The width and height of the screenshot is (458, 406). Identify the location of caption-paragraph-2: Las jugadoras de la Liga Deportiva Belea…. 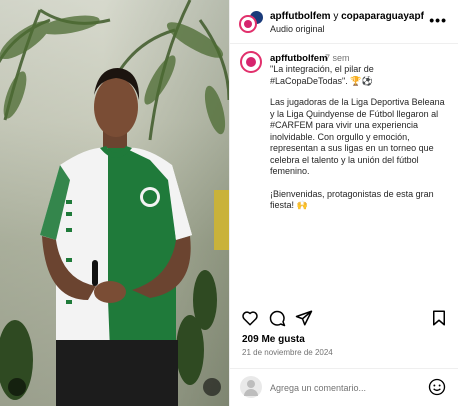
(357, 136).